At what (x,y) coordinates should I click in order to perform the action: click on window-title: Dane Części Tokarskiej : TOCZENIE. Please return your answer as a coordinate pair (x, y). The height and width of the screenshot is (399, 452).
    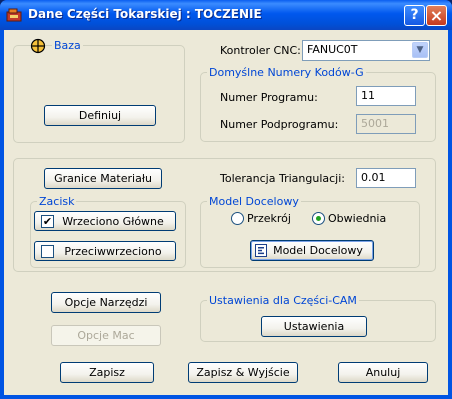
    Looking at the image, I should click on (145, 14).